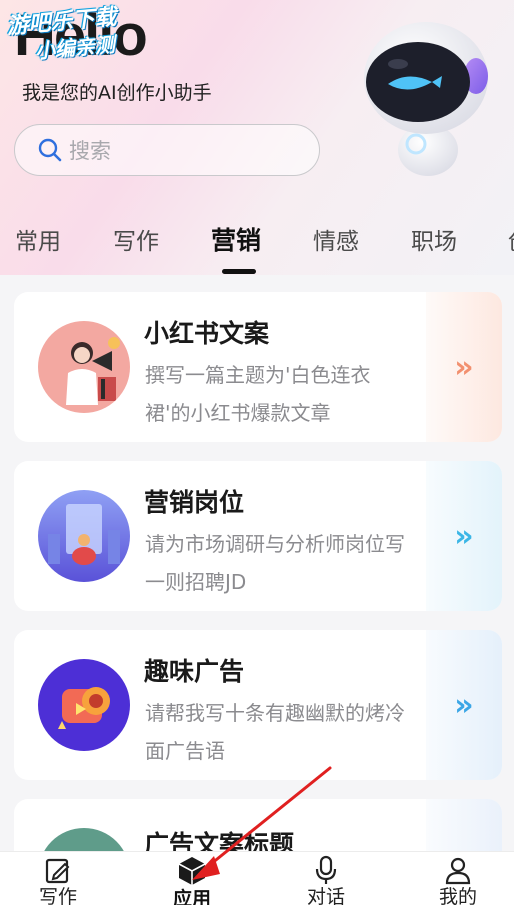  Describe the element at coordinates (326, 869) in the screenshot. I see `microphone-icon` at that location.